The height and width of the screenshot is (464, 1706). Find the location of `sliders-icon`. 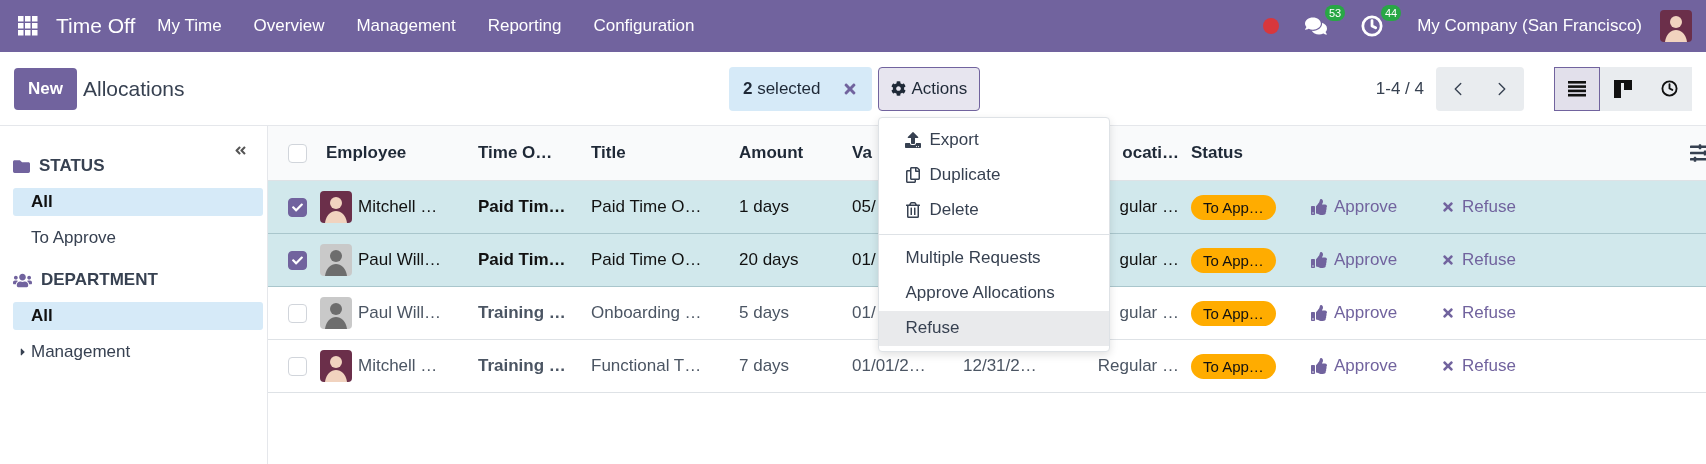

sliders-icon is located at coordinates (1698, 153).